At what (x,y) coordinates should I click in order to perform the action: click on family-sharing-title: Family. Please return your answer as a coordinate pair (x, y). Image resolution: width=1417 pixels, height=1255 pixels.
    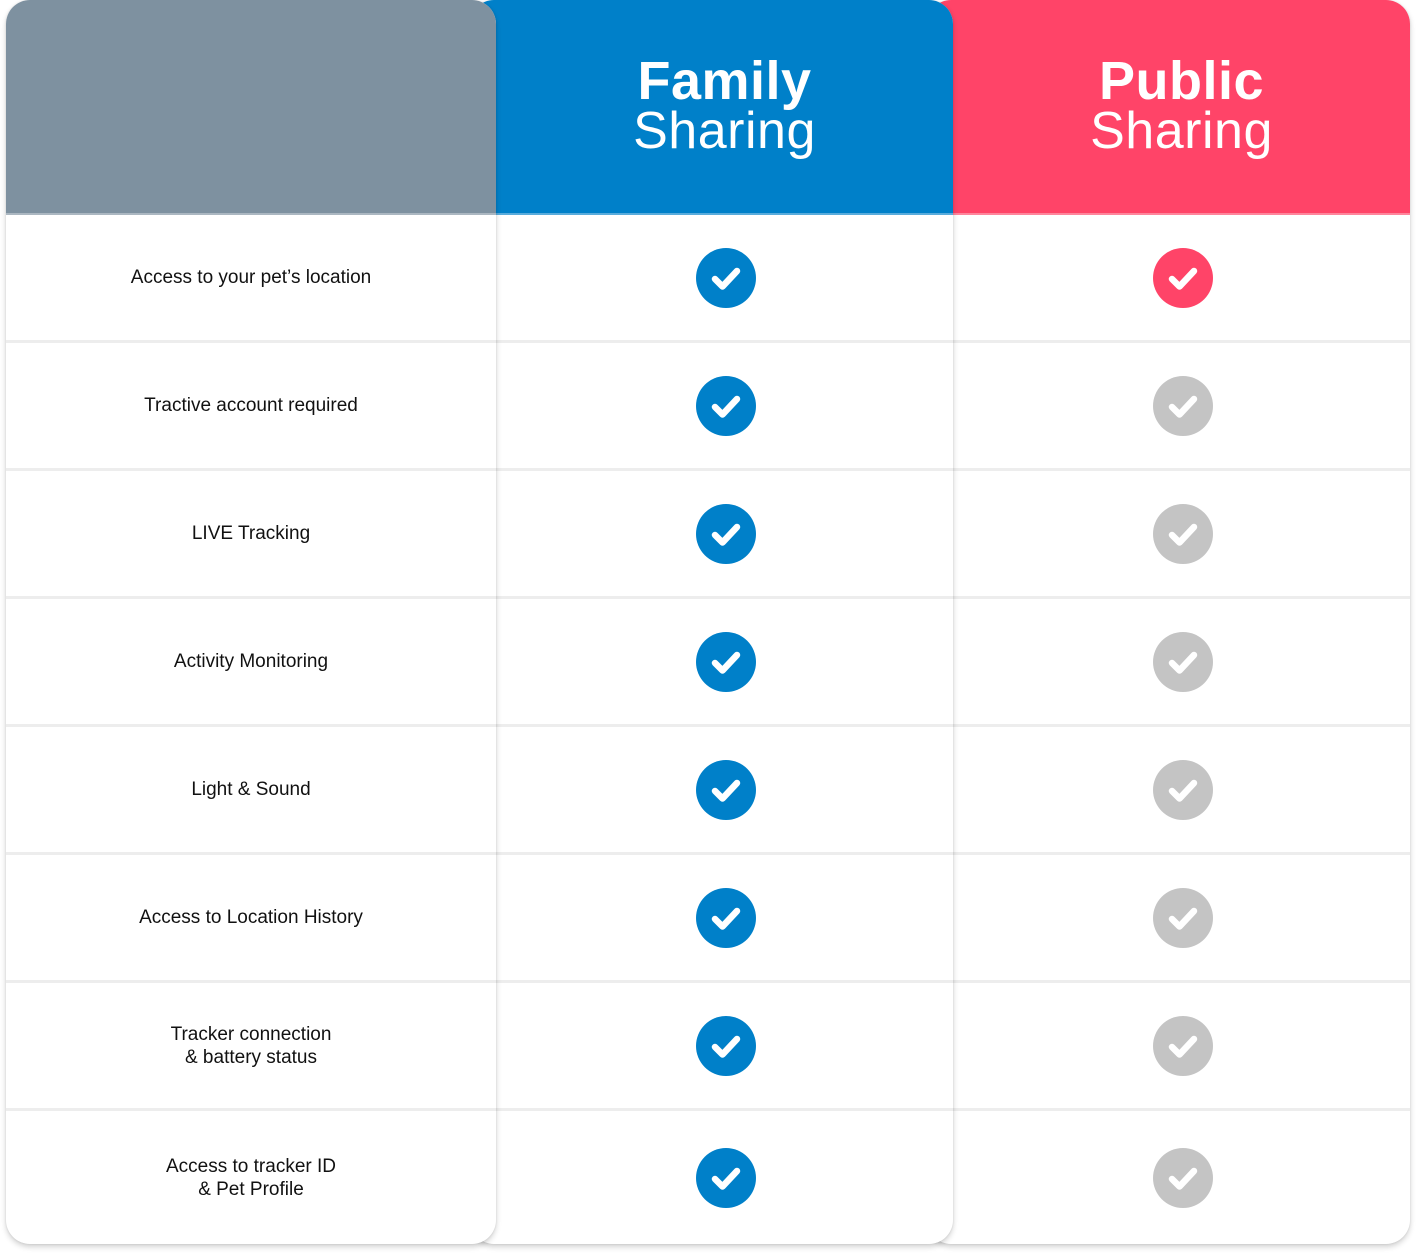
    Looking at the image, I should click on (724, 80).